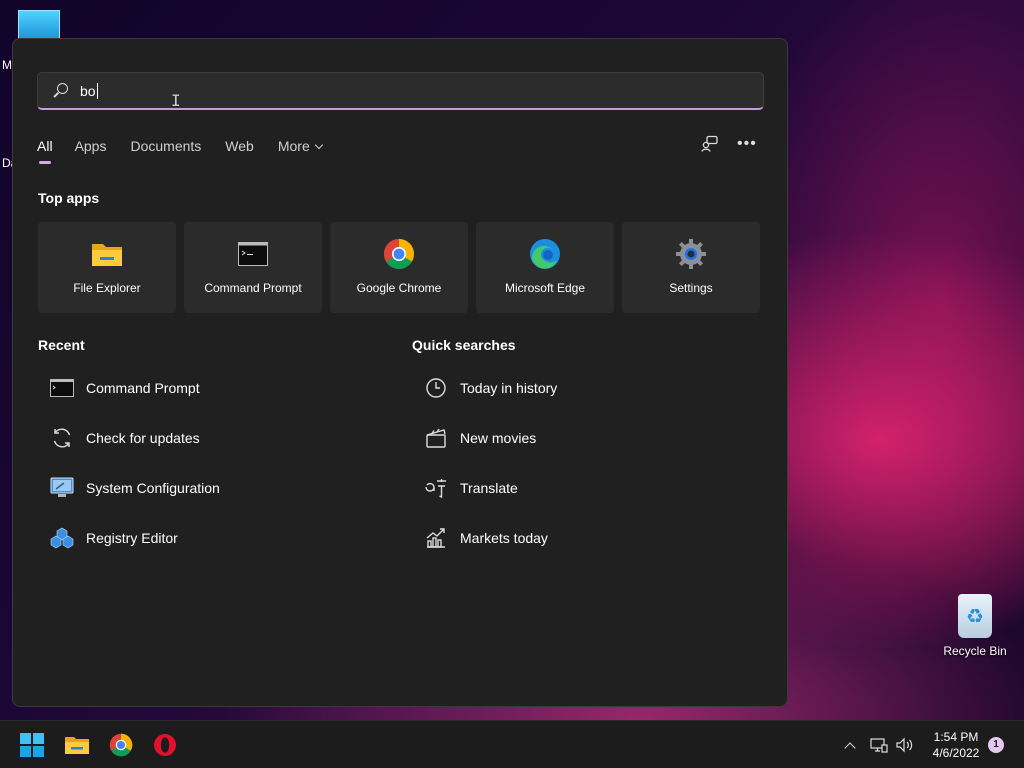 This screenshot has width=1024, height=768. Describe the element at coordinates (747, 144) in the screenshot. I see `more-options-icon: •••` at that location.